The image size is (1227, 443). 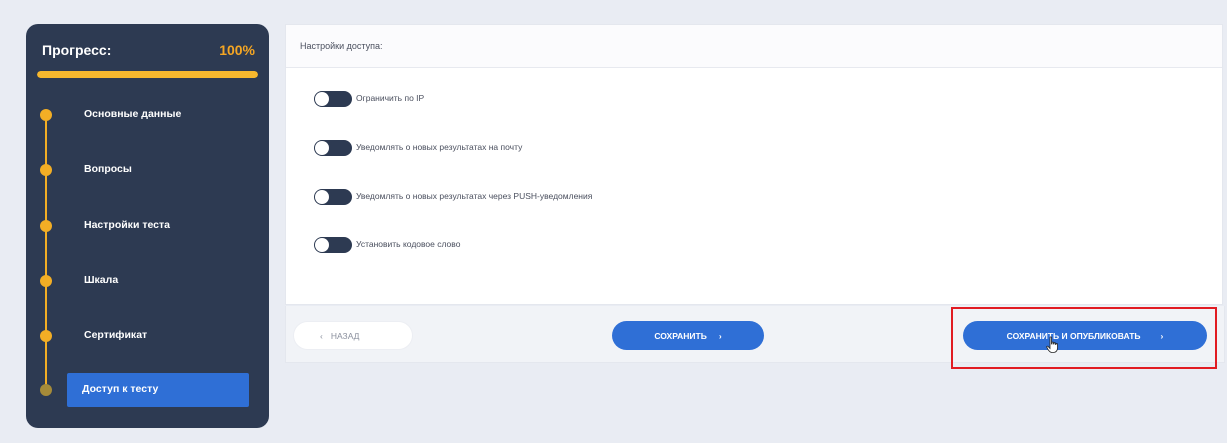 I want to click on progress-bar-fill, so click(x=147, y=74).